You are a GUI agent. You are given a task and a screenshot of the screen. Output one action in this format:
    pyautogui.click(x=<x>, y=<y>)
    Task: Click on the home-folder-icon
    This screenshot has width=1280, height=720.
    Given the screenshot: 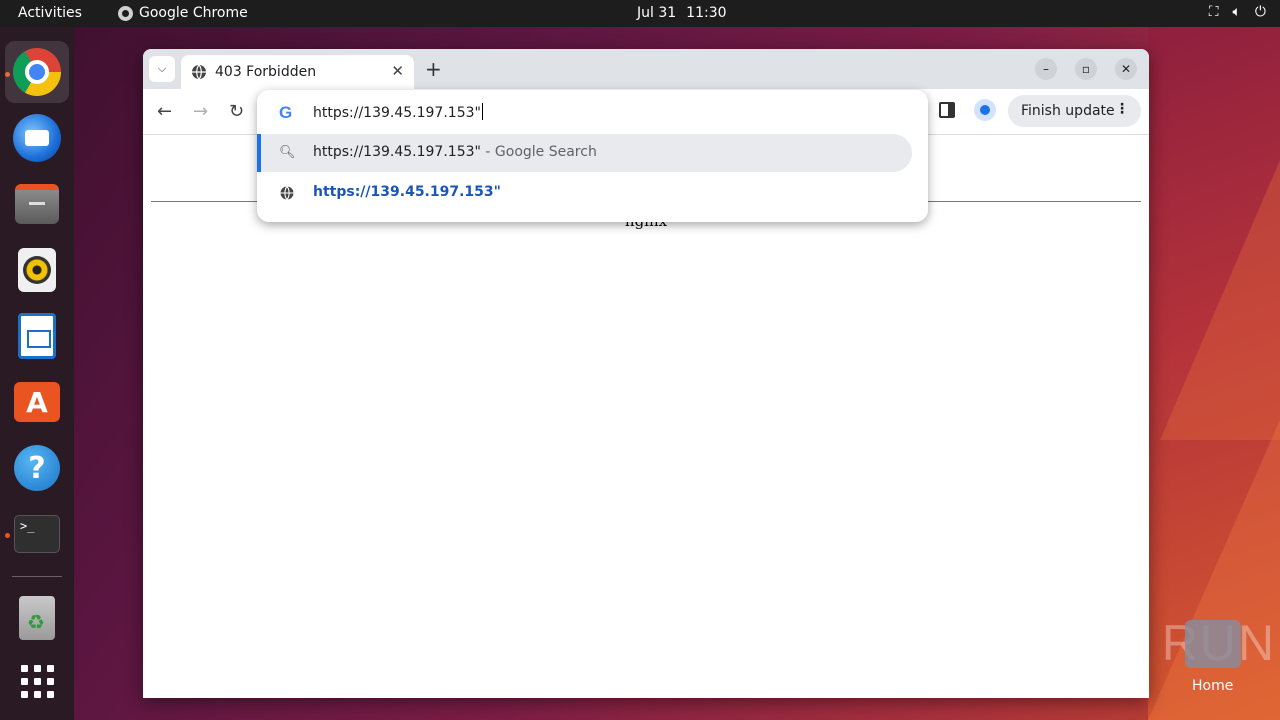 What is the action you would take?
    pyautogui.click(x=1213, y=644)
    